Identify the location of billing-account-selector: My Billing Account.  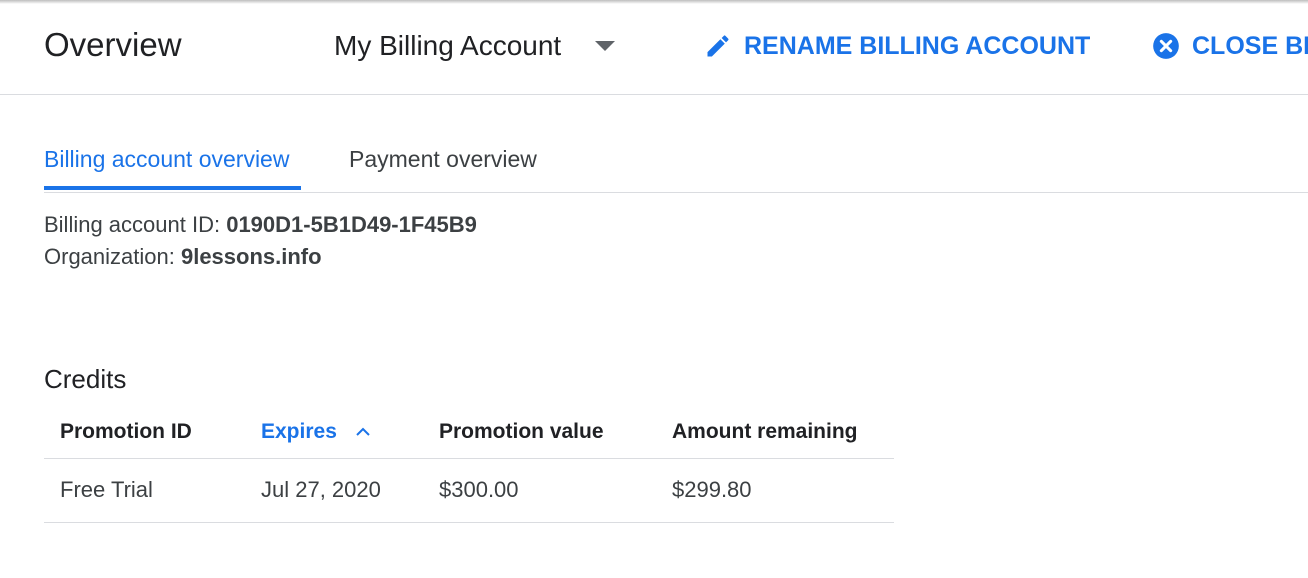
(475, 46).